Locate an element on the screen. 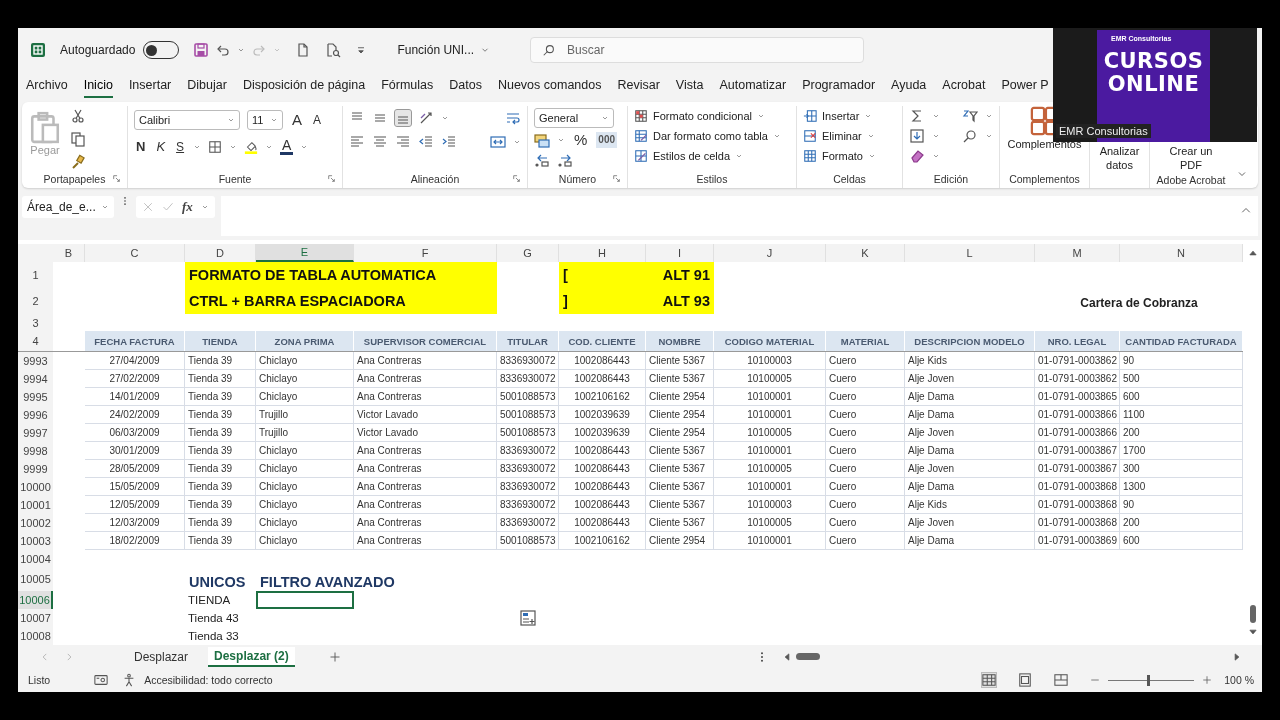 The height and width of the screenshot is (720, 1280). quick-analysis-icon is located at coordinates (528, 618).